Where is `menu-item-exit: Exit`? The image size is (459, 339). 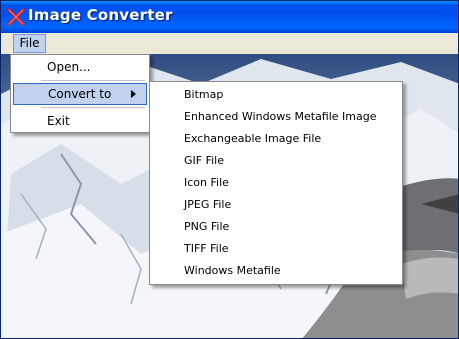 menu-item-exit: Exit is located at coordinates (80, 122).